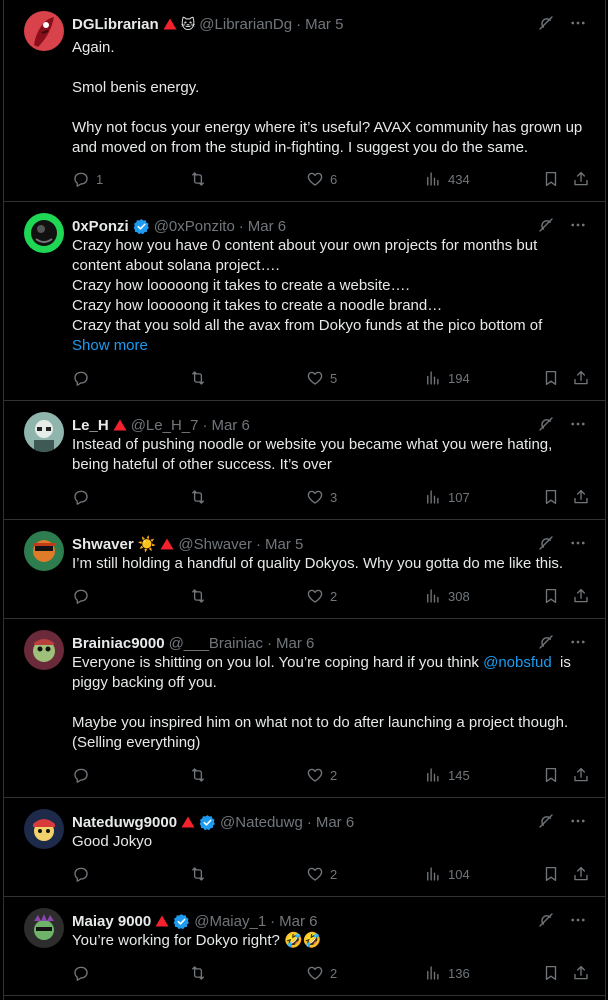  Describe the element at coordinates (447, 973) in the screenshot. I see `views-button: 136` at that location.